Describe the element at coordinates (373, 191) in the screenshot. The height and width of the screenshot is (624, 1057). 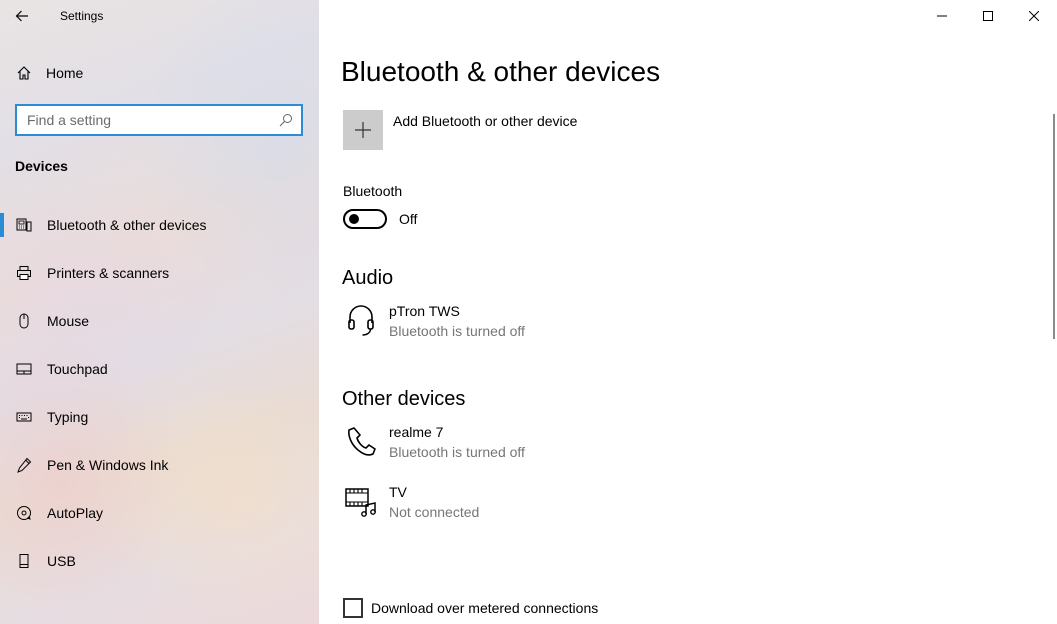
I see `bluetooth-label: Bluetooth` at that location.